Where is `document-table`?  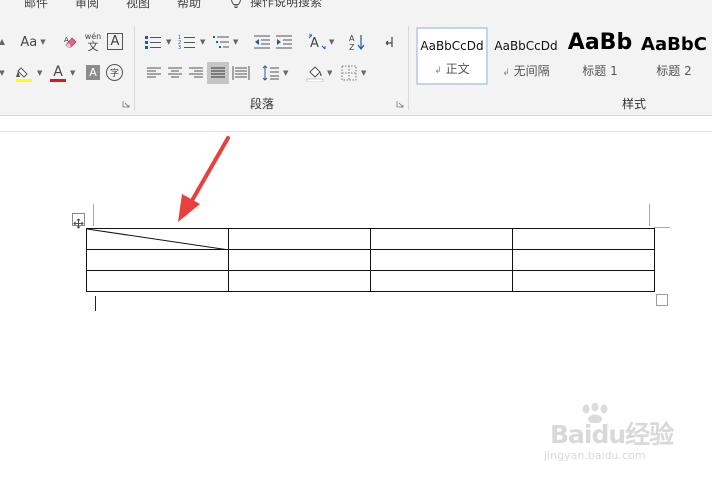
document-table is located at coordinates (370, 260).